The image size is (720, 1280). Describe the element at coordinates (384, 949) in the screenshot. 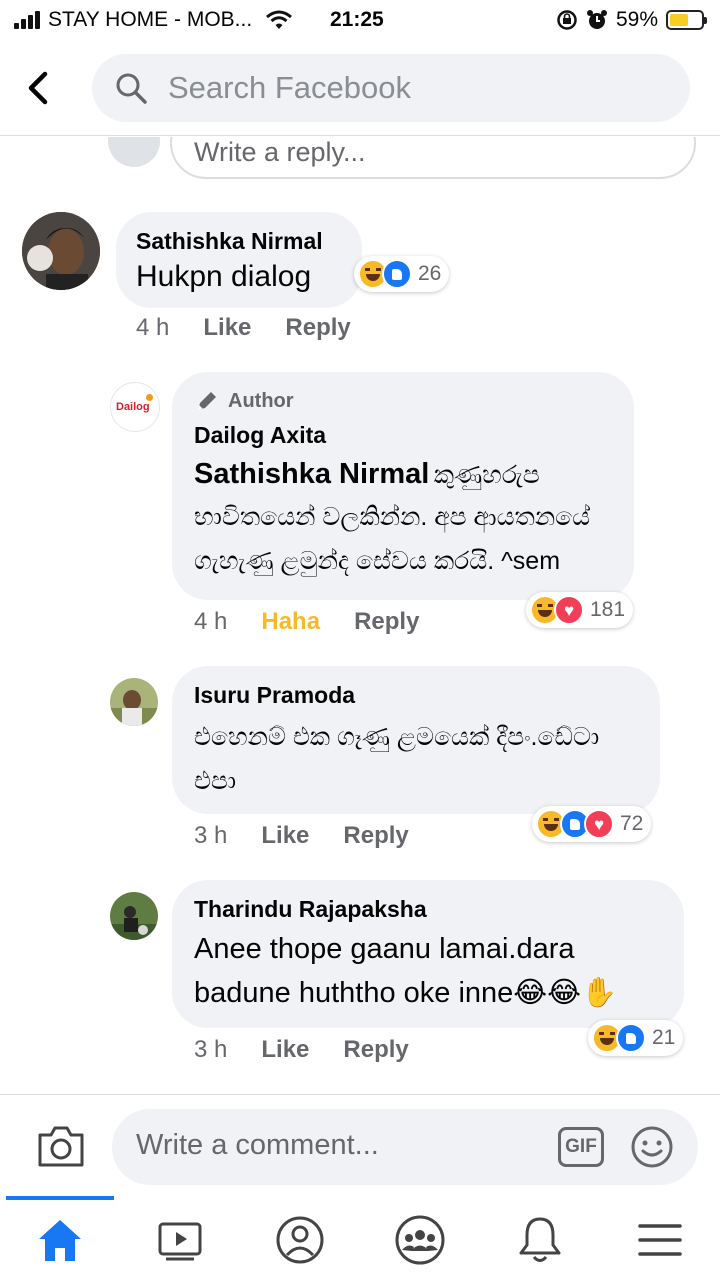

I see `comment-text-line: Anee thope gaanu lamai.dara` at that location.